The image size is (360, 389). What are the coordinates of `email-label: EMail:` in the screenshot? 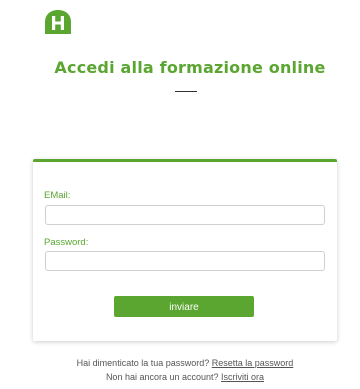 It's located at (57, 195).